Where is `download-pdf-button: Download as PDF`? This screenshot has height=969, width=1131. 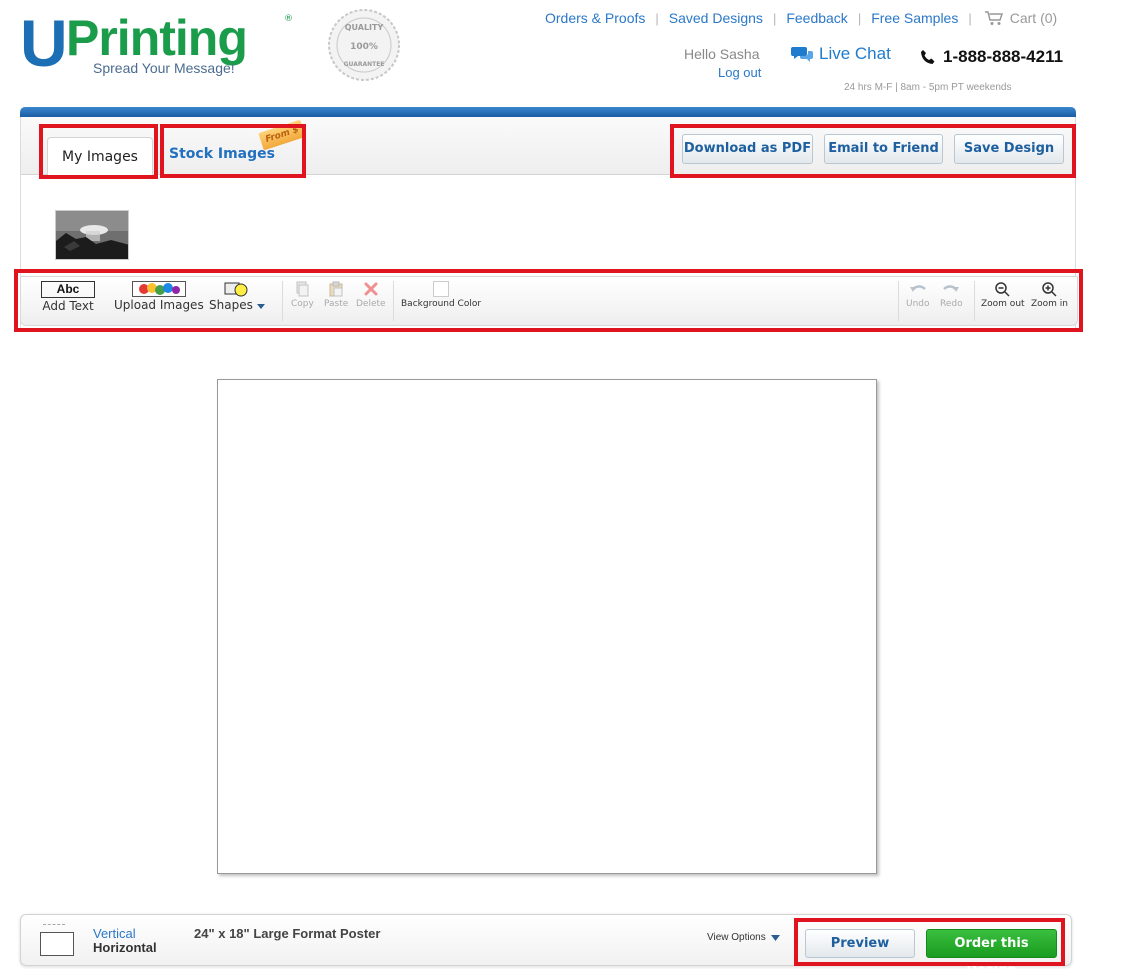
download-pdf-button: Download as PDF is located at coordinates (747, 149).